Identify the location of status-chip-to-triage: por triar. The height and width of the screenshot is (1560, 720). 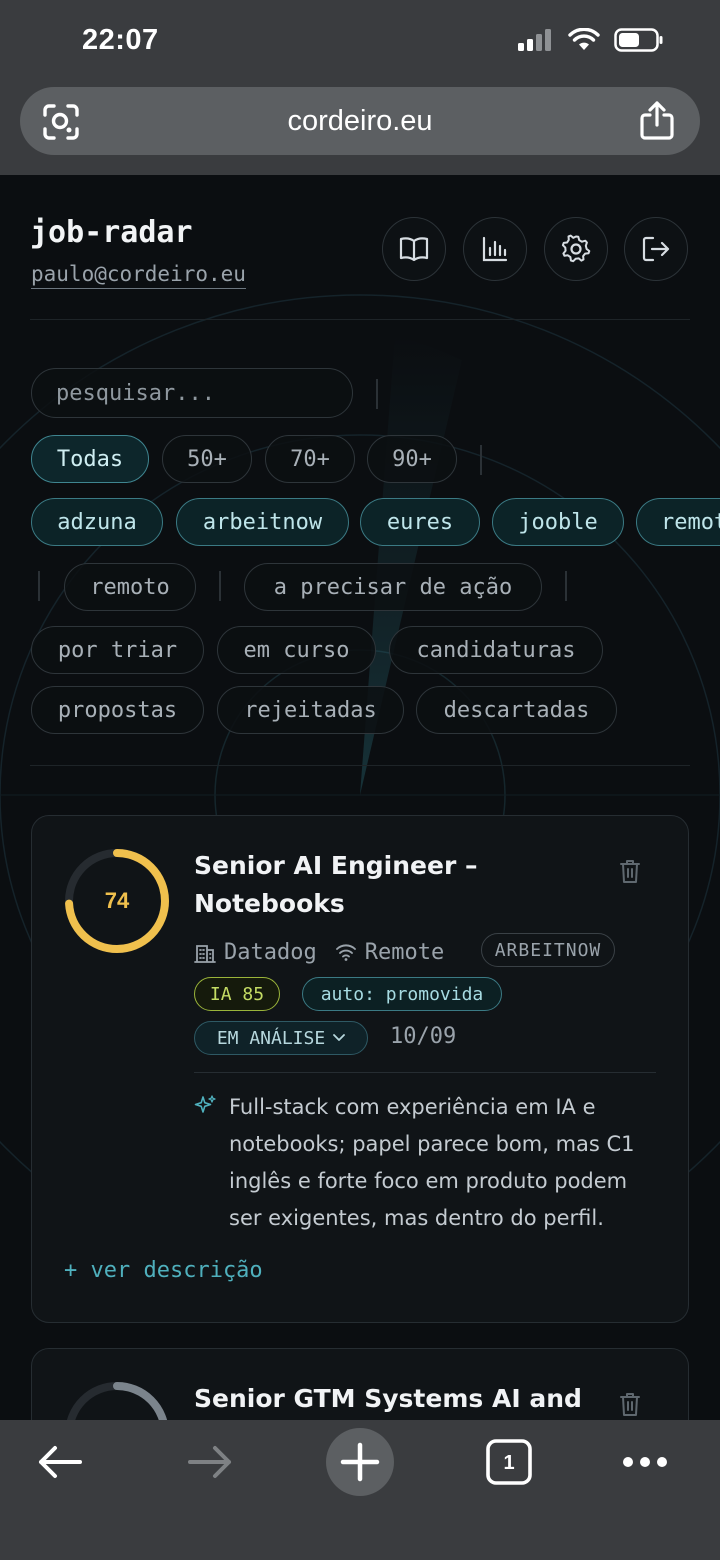
(117, 650).